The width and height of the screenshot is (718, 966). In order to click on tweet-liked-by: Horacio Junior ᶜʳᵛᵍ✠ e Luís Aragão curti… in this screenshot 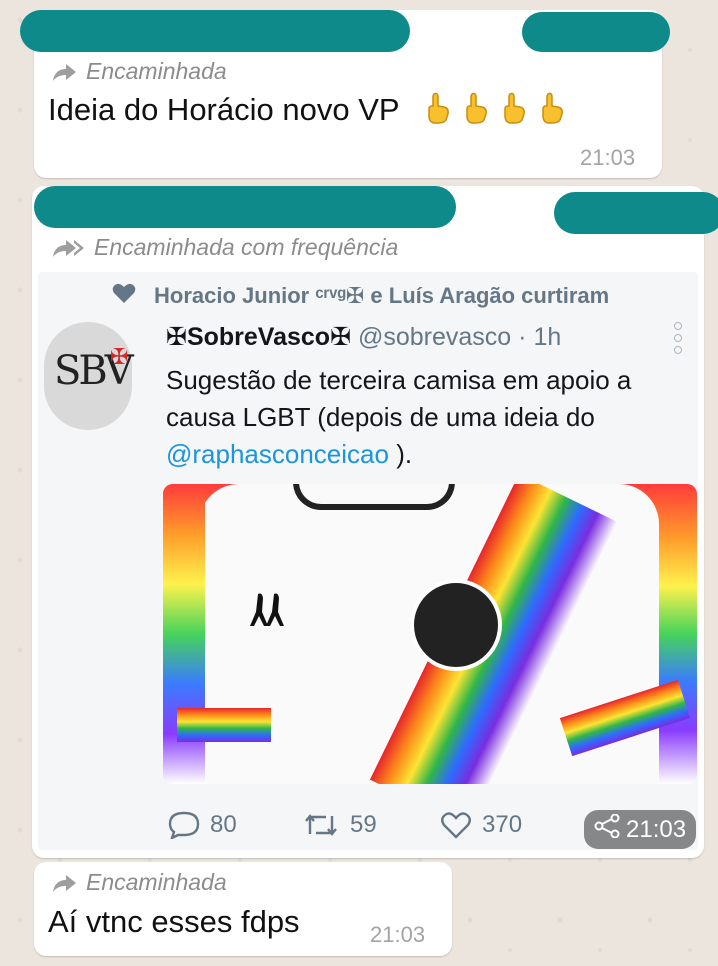, I will do `click(360, 296)`.